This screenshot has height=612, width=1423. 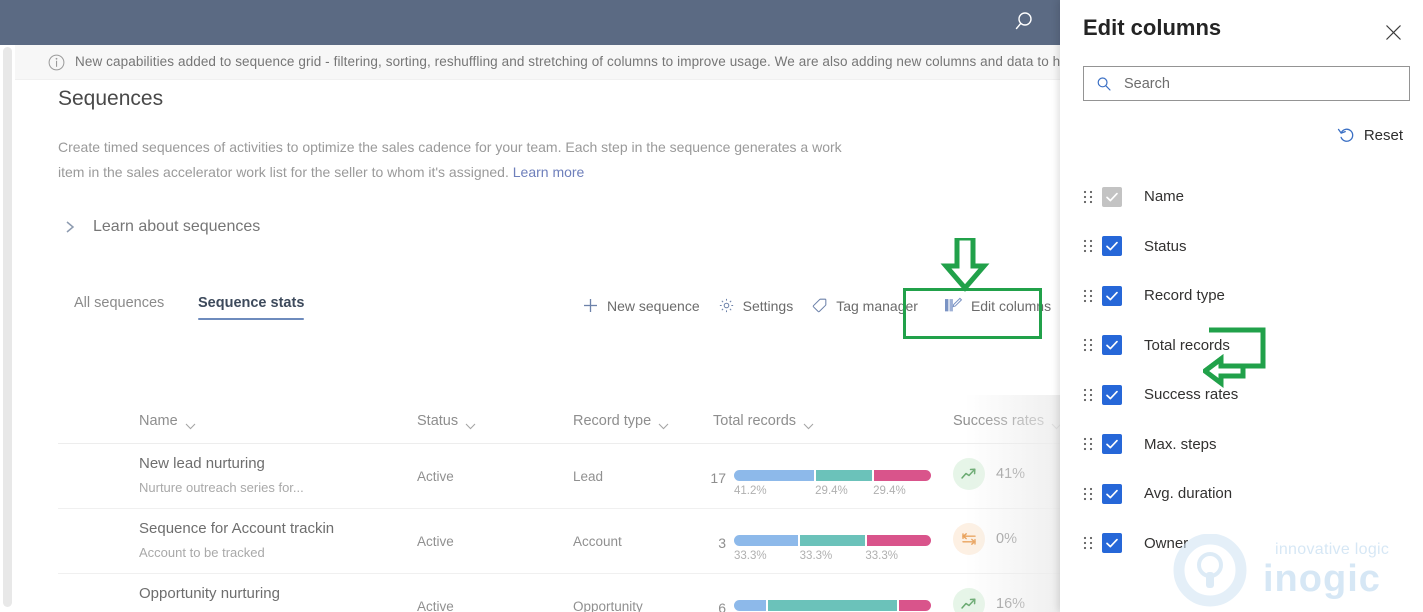 I want to click on row-record-type: Opportunity, so click(x=608, y=605).